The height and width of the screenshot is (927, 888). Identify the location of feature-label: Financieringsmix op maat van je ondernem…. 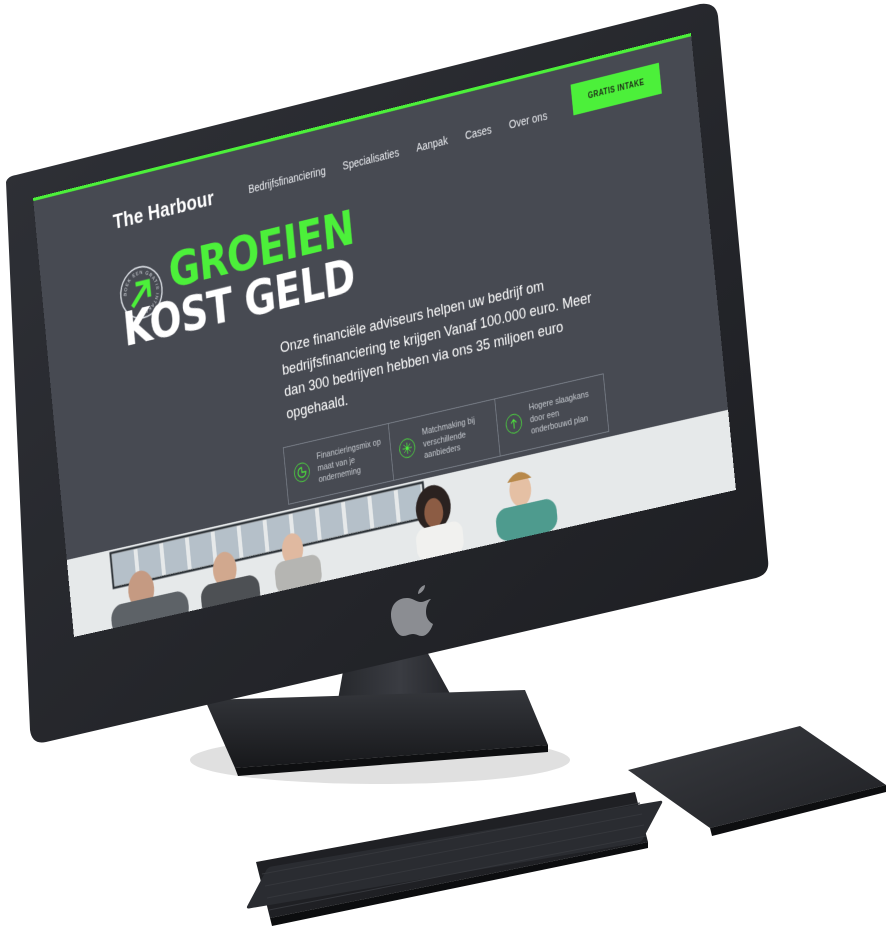
(350, 461).